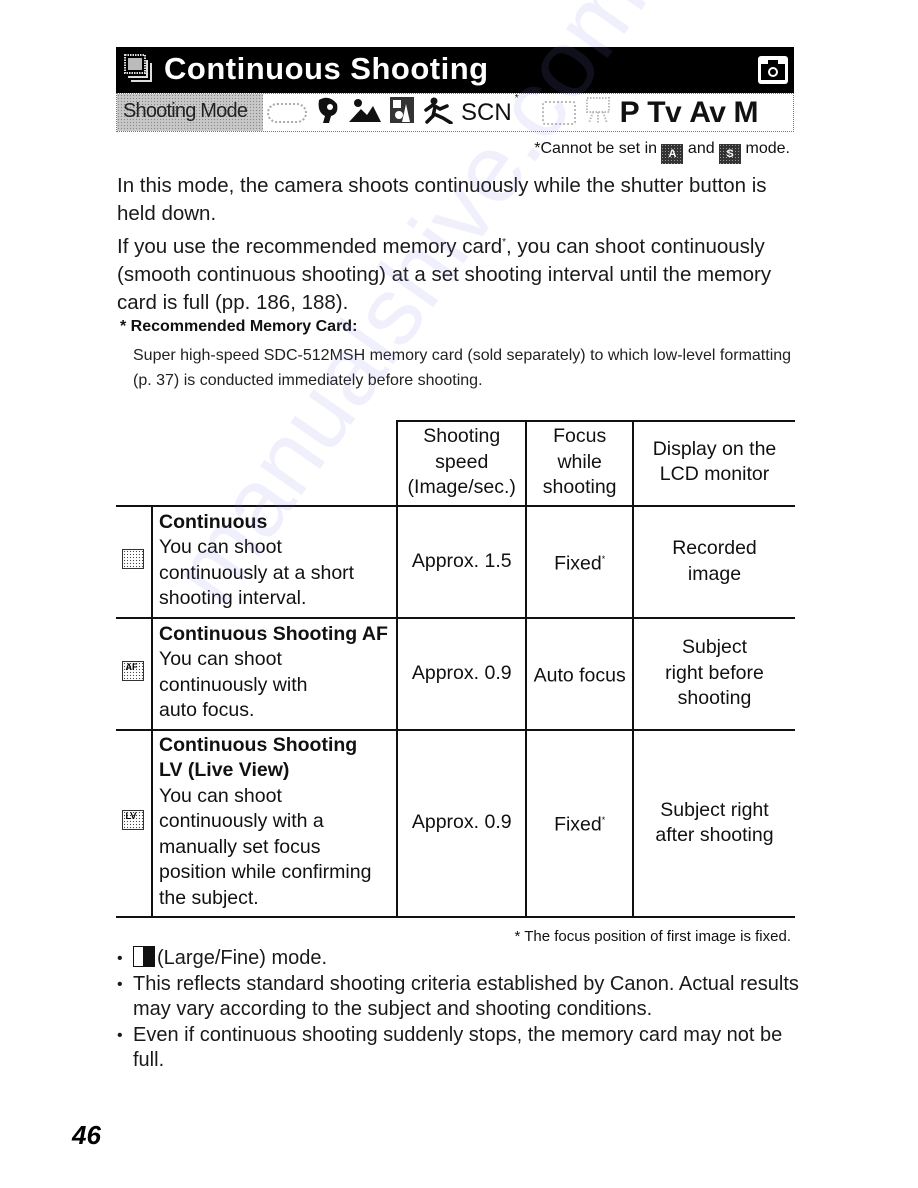 This screenshot has height=1188, width=918. Describe the element at coordinates (713, 823) in the screenshot. I see `row-display: Subject right after shooting` at that location.